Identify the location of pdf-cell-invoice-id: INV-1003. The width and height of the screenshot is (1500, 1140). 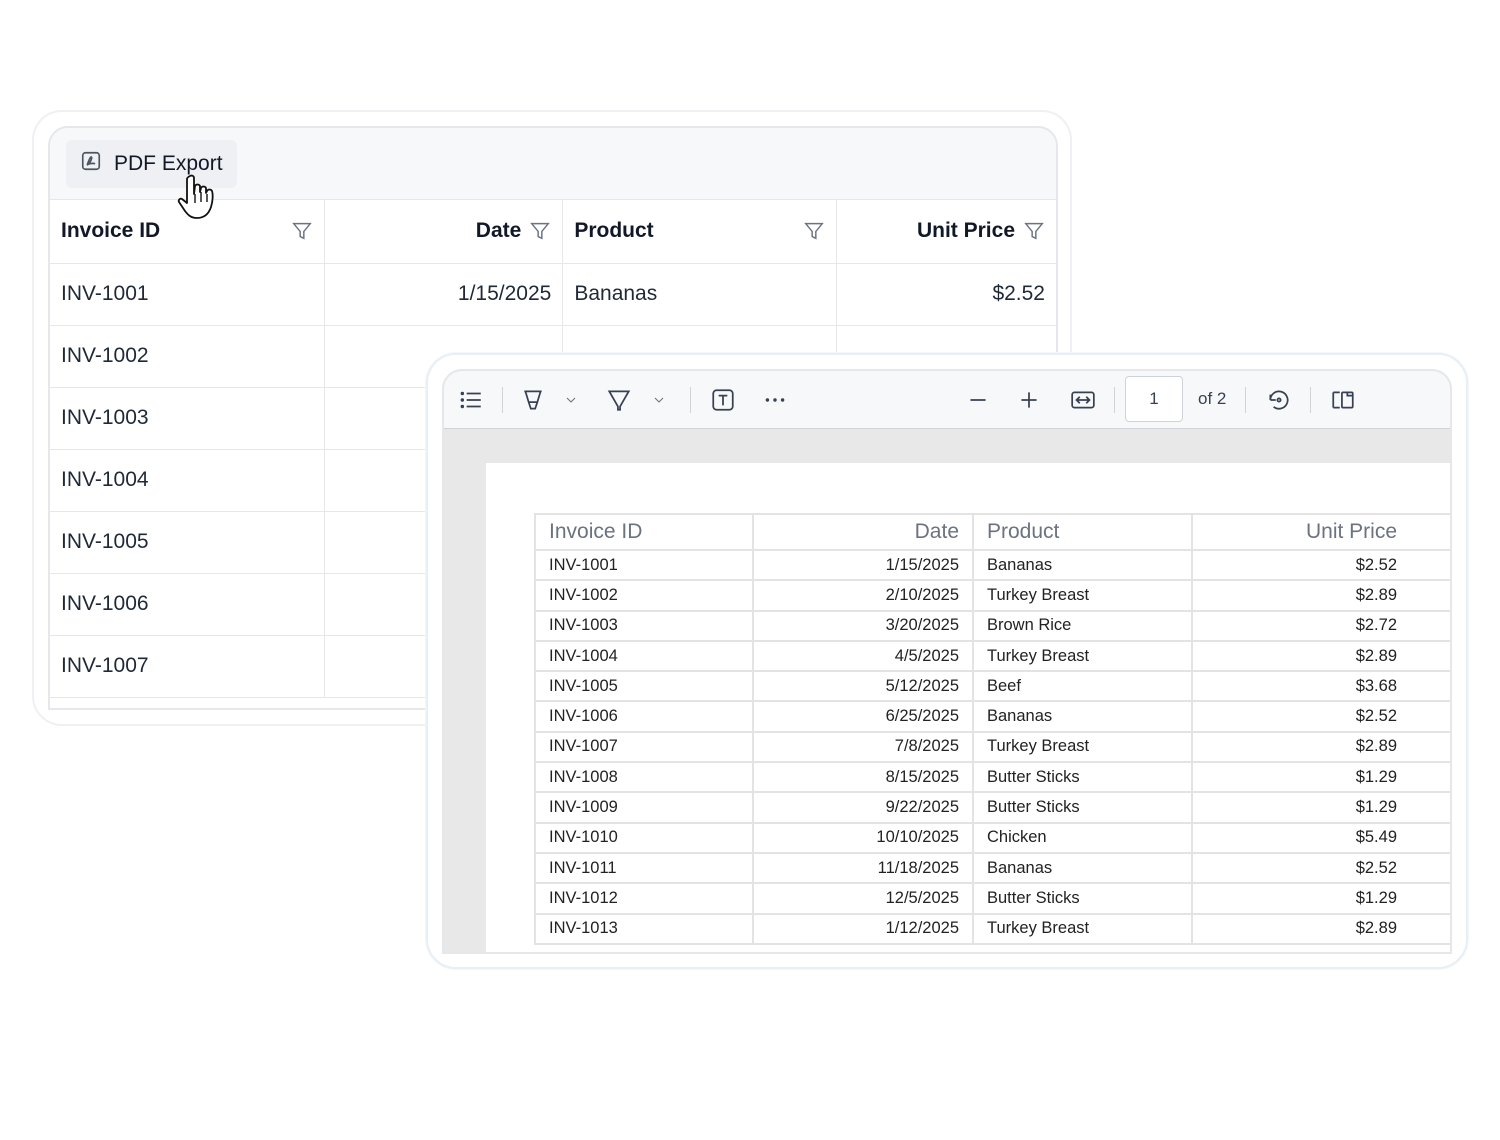
(644, 626).